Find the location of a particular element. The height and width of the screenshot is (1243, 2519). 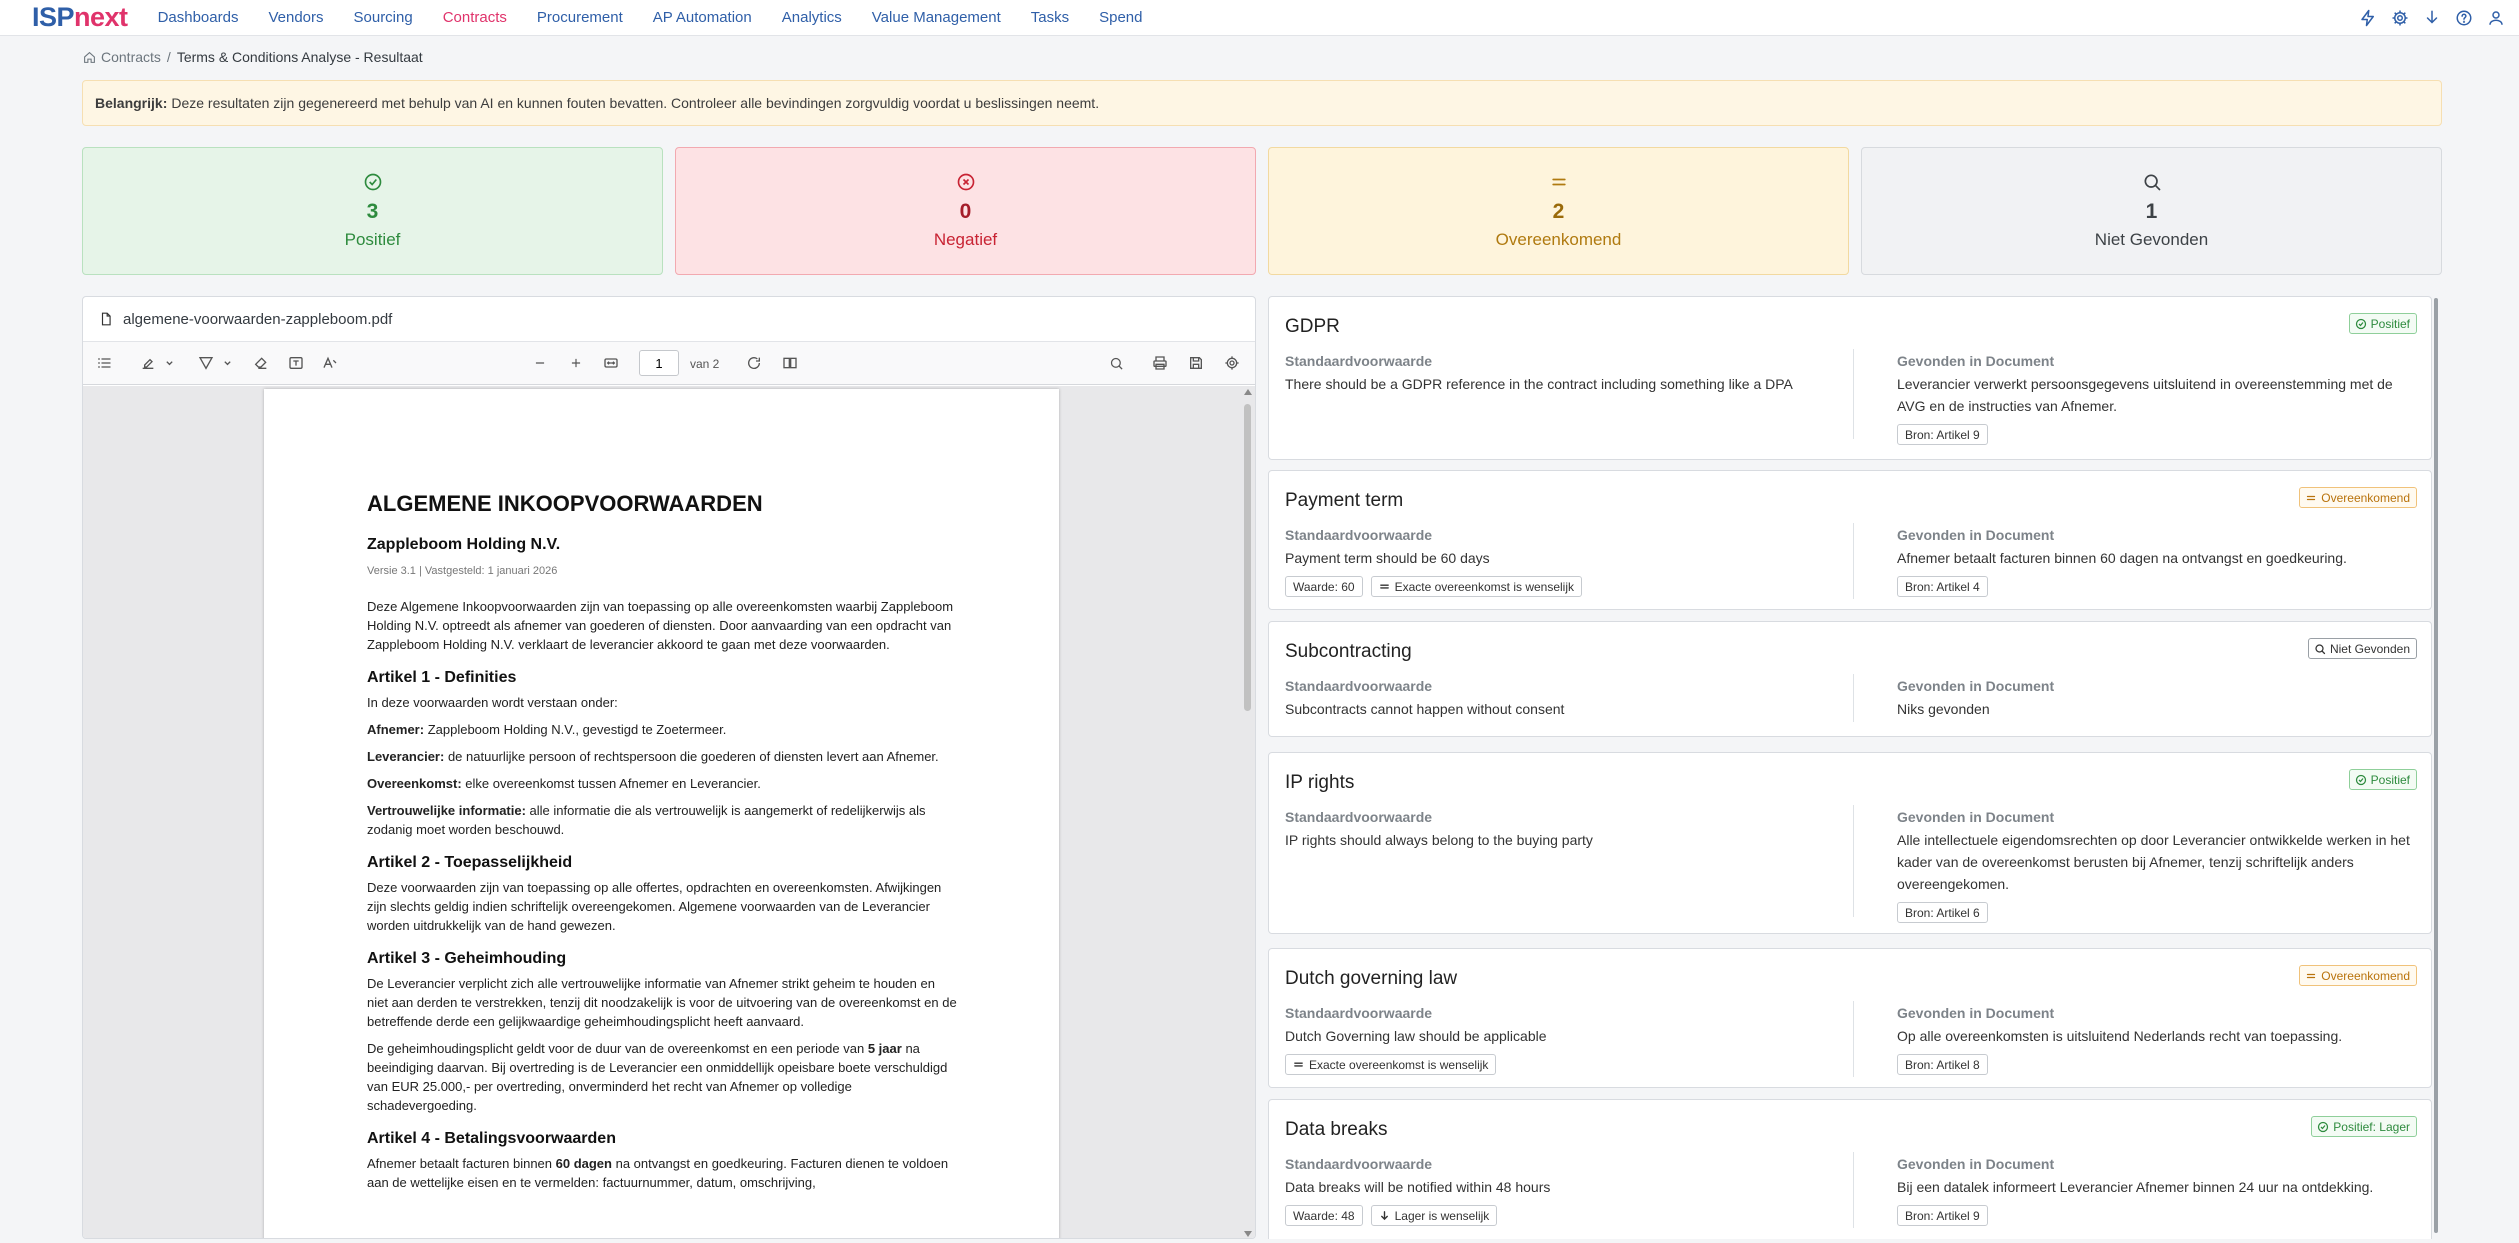

file-icon is located at coordinates (106, 319).